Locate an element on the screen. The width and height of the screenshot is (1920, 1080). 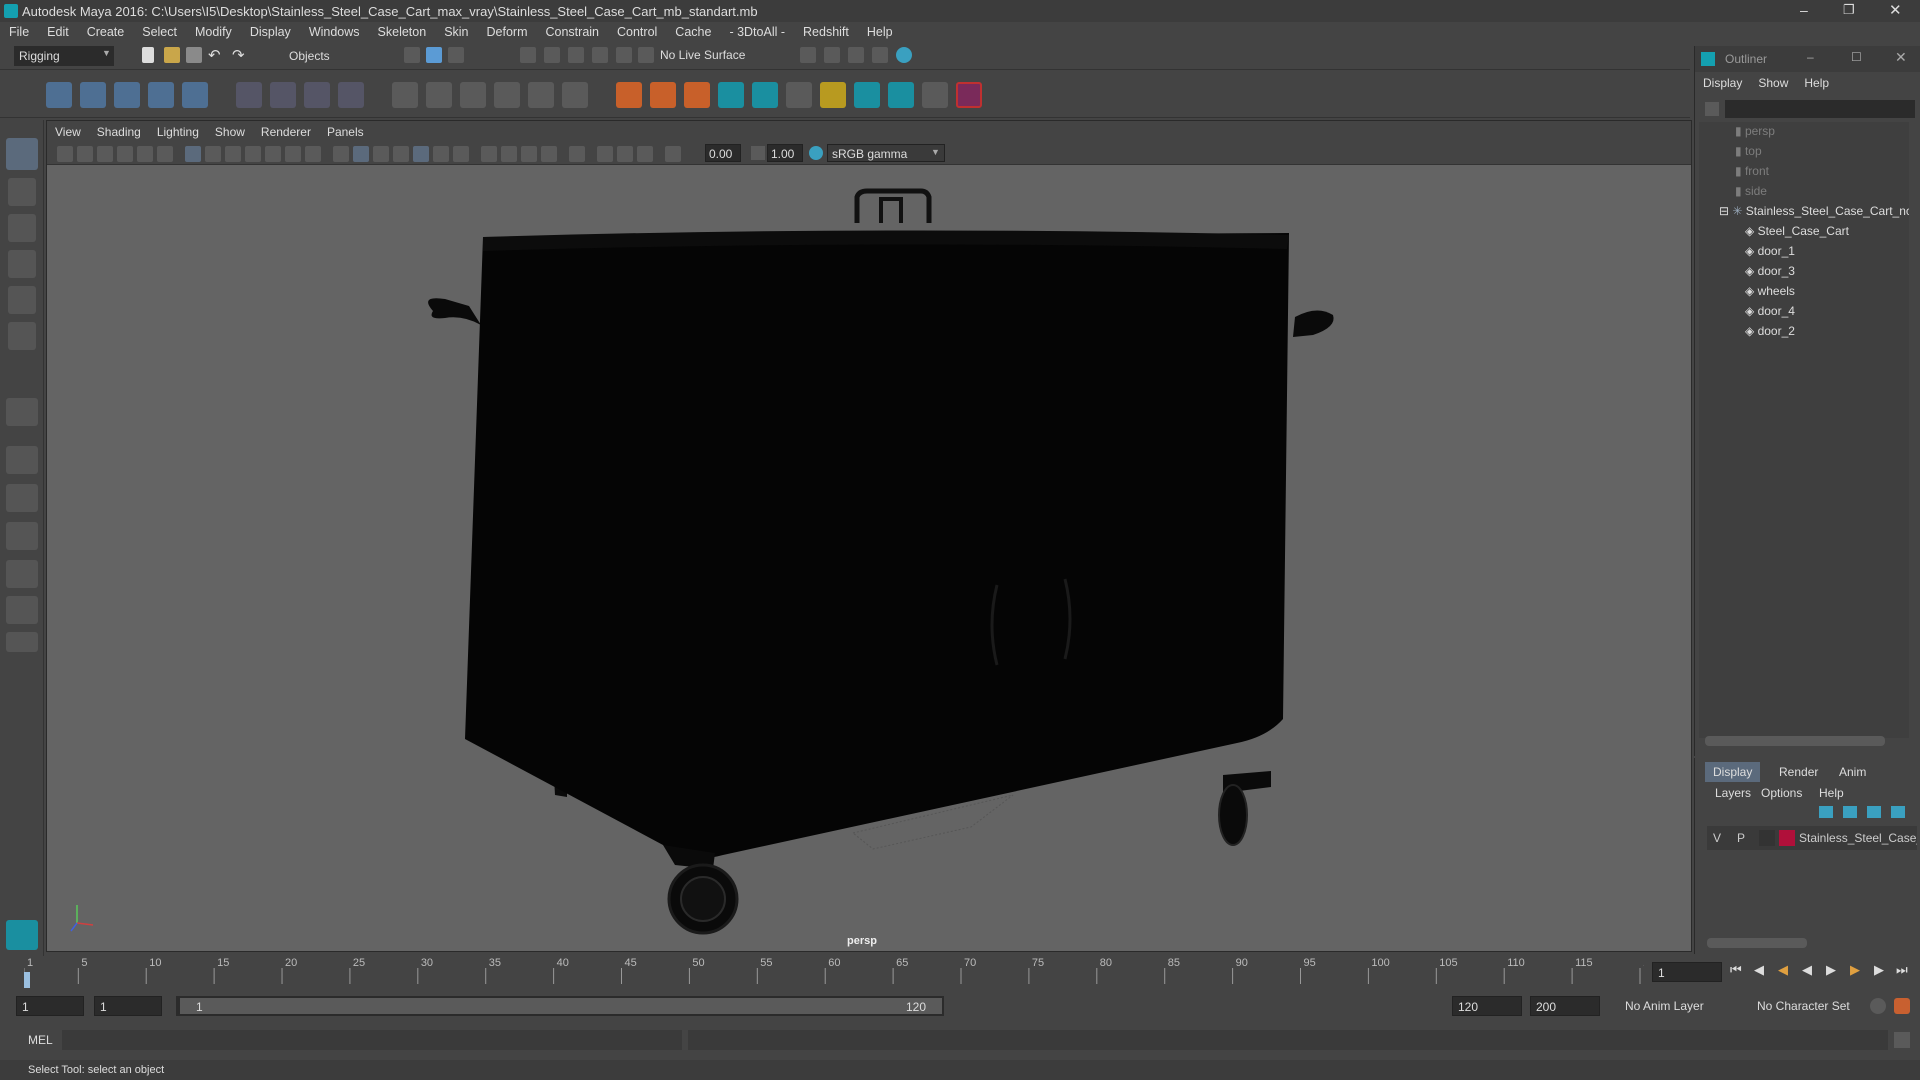
vp-menu-lighting: Lighting is located at coordinates (178, 130).